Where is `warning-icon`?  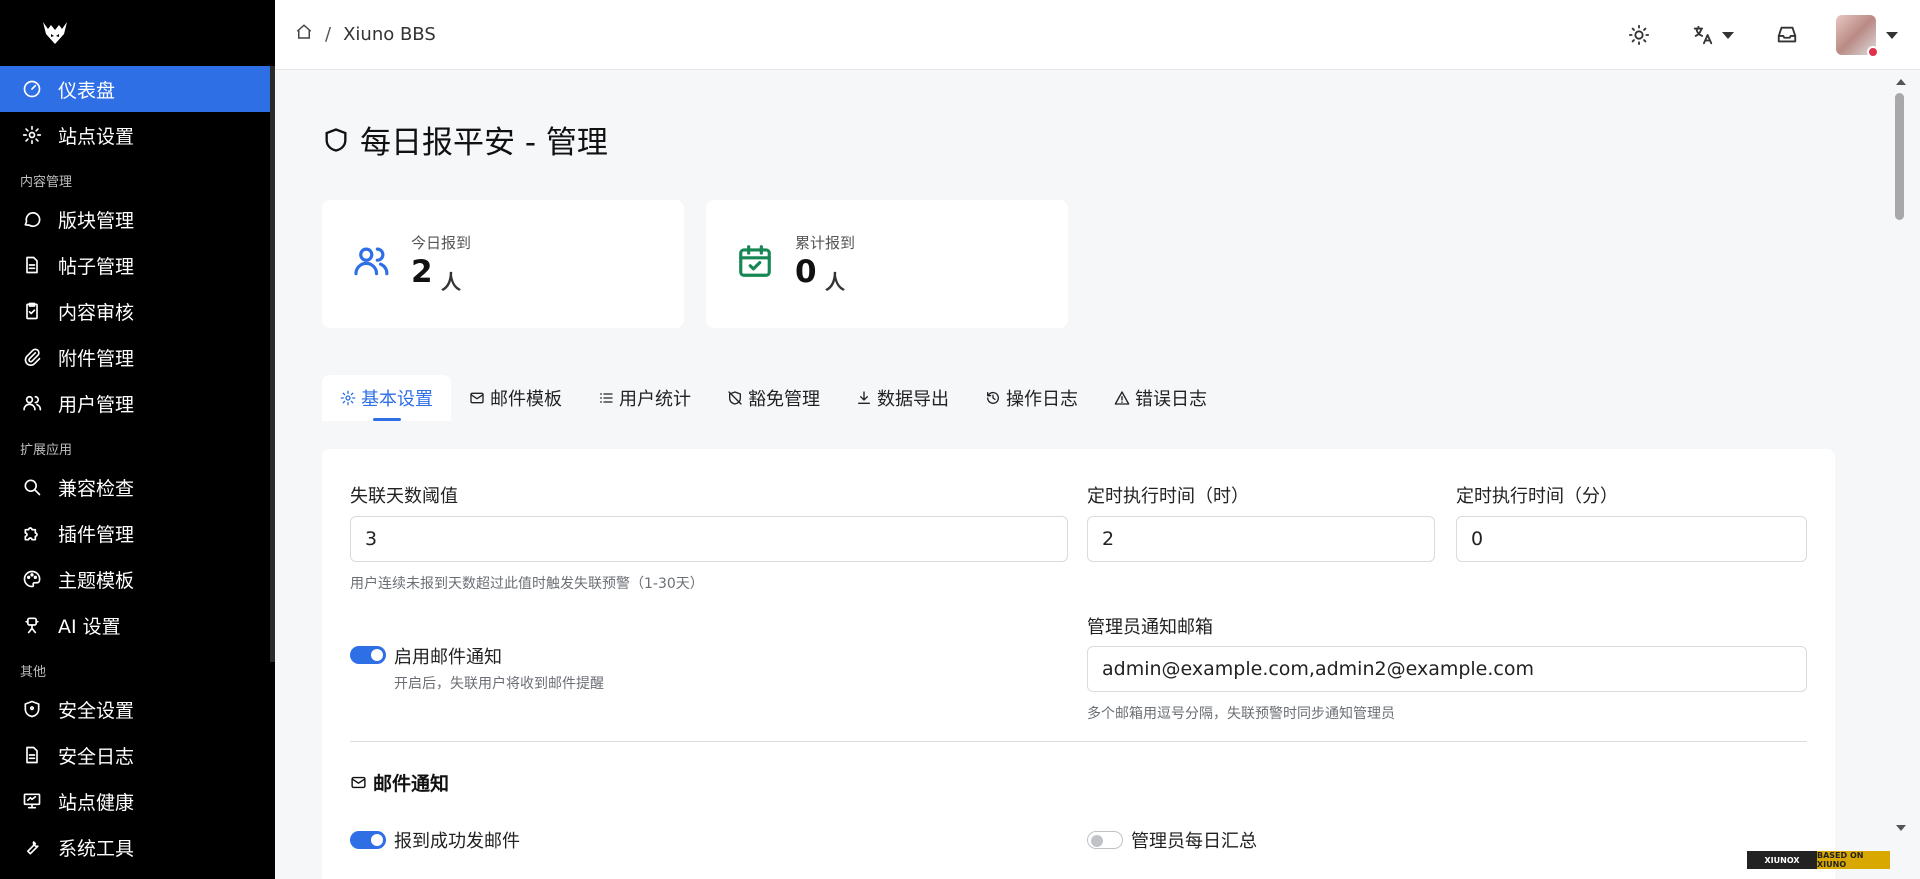 warning-icon is located at coordinates (1122, 398).